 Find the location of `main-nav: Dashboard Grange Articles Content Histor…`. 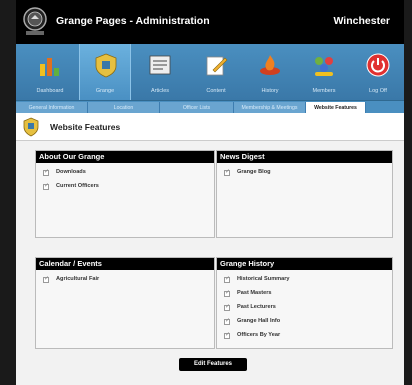

main-nav: Dashboard Grange Articles Content Histor… is located at coordinates (210, 72).